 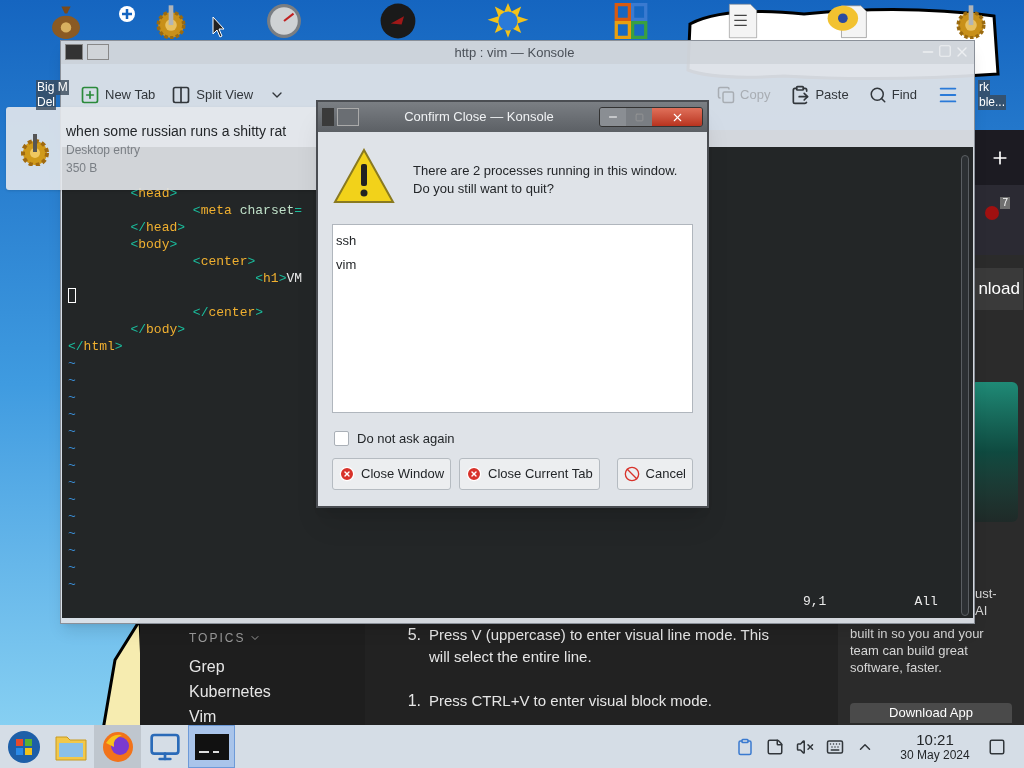 I want to click on dialog-title: Confirm Close — Konsole, so click(x=479, y=117).